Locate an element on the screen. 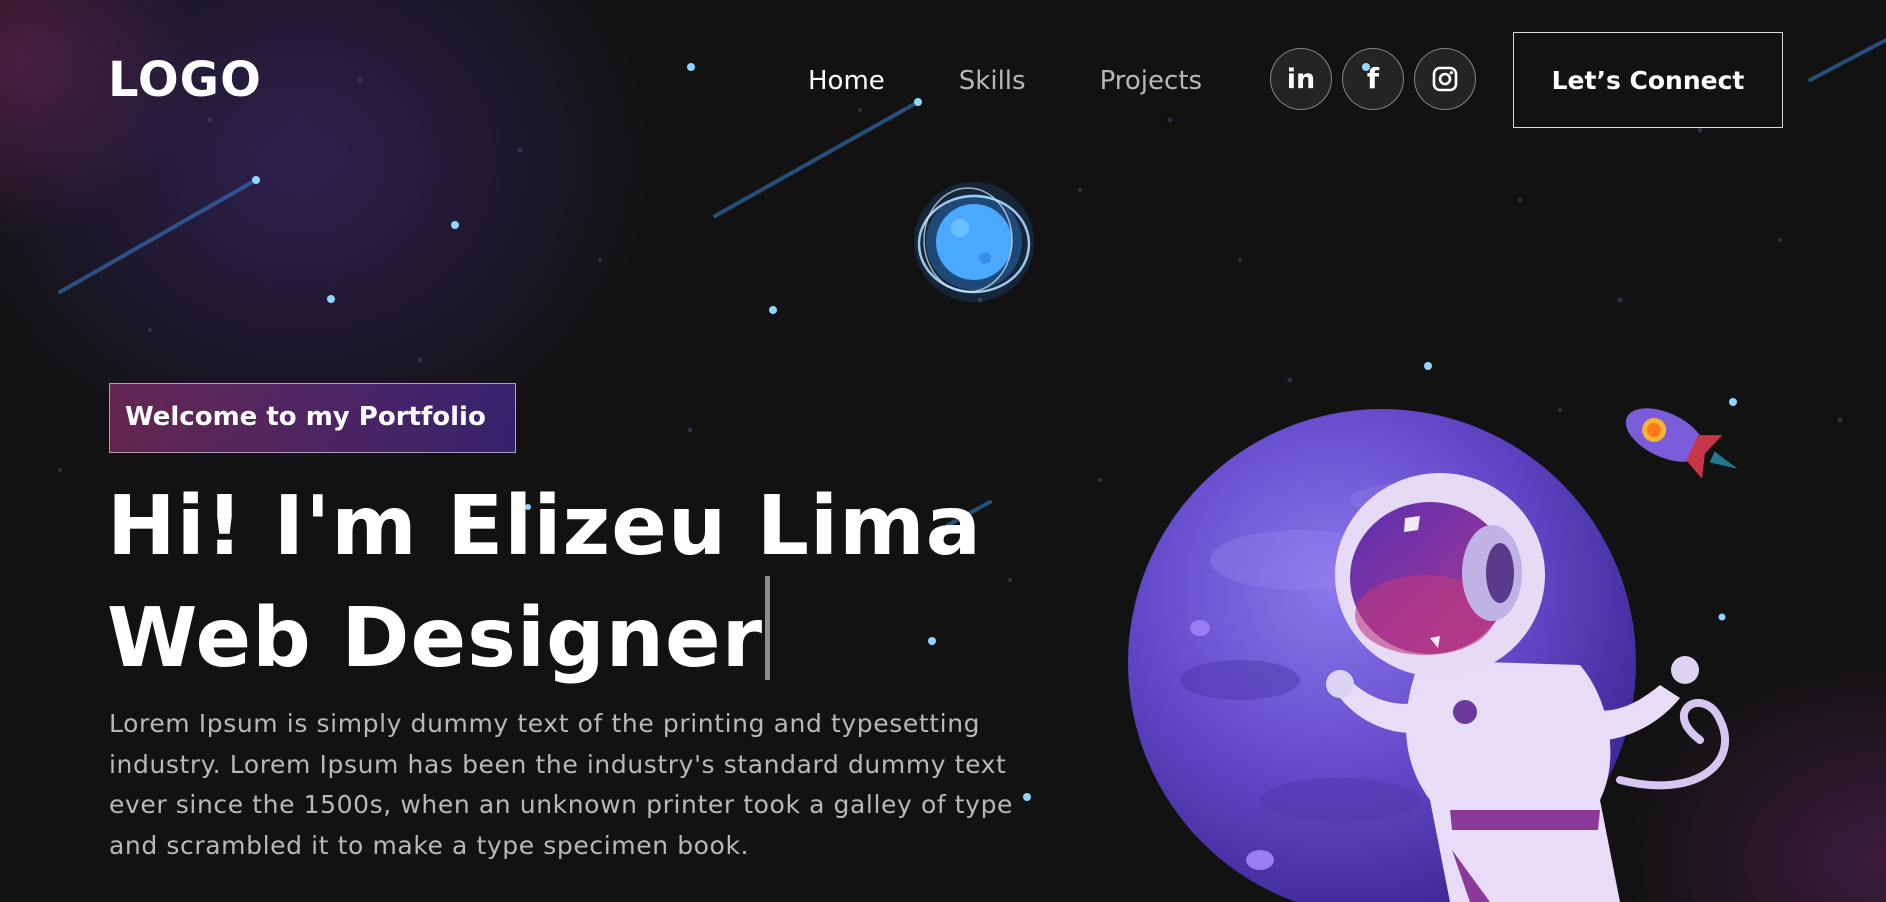  main-nav: Home Skills Projects is located at coordinates (1042, 81).